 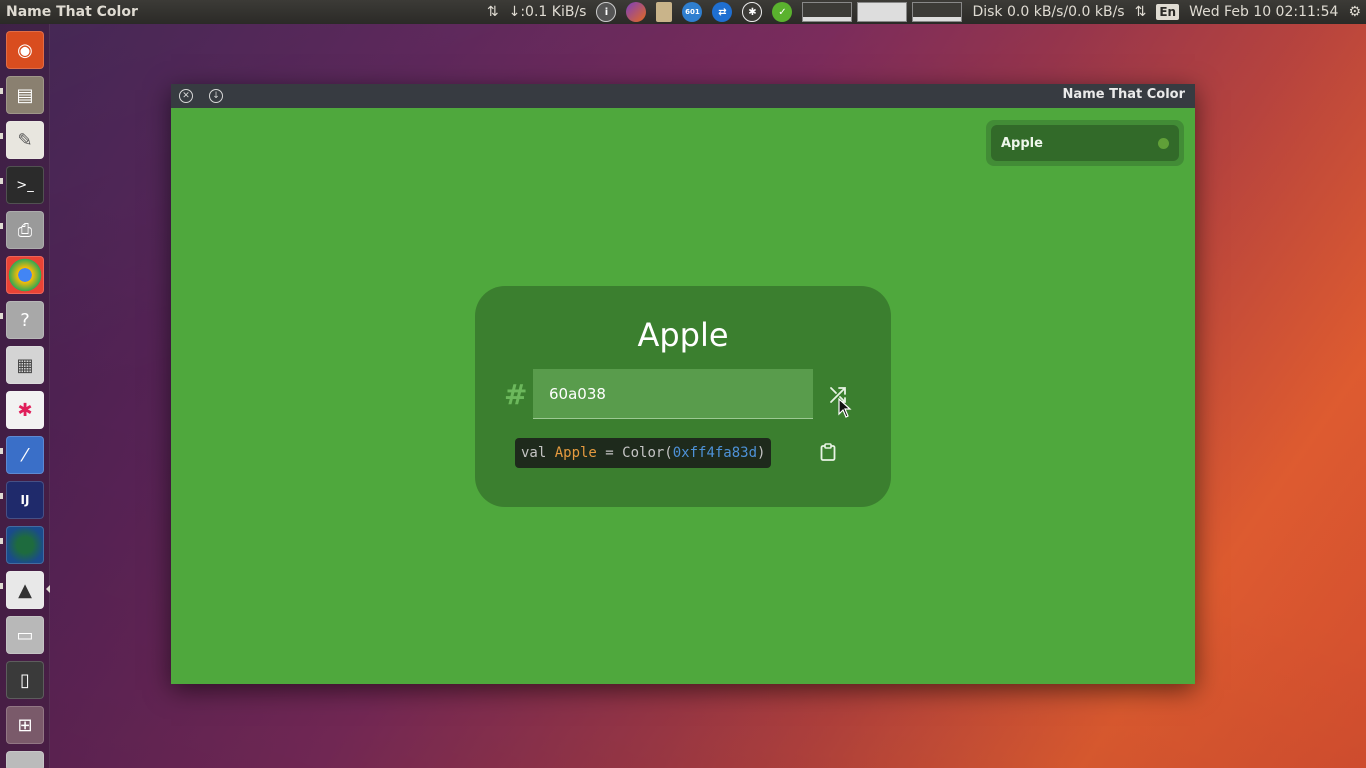 I want to click on unity-launcher: ◉ ▤ ✎ >_ ⎙ ? ▦ ✱ ⁄ IJ ▲ ▭ ▯ ⊞, so click(x=25, y=396).